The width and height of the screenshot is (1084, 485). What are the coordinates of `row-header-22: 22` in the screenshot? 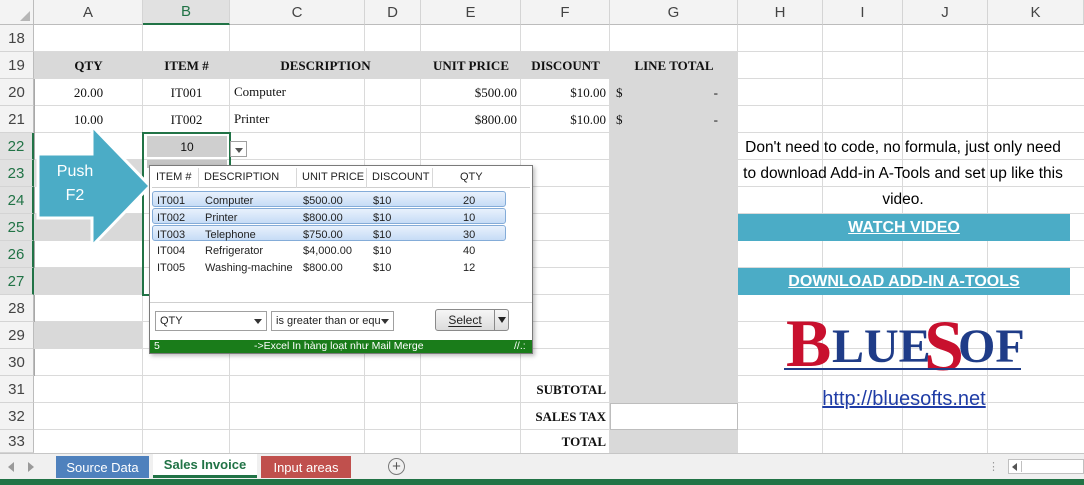 It's located at (17, 146).